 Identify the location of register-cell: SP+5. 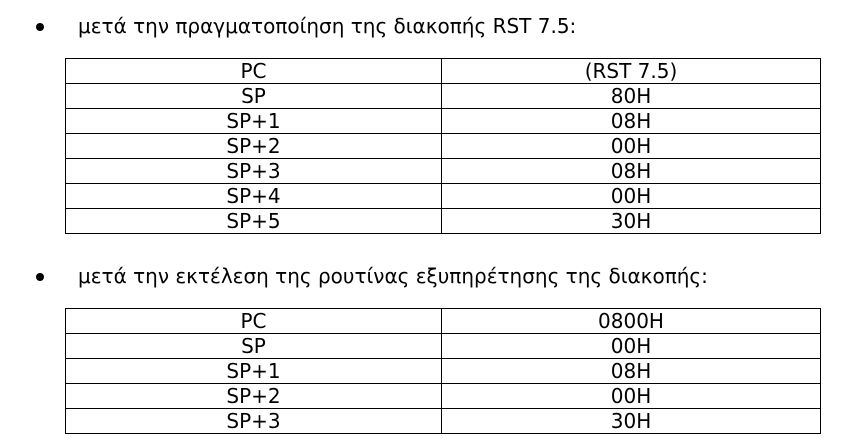
(253, 221).